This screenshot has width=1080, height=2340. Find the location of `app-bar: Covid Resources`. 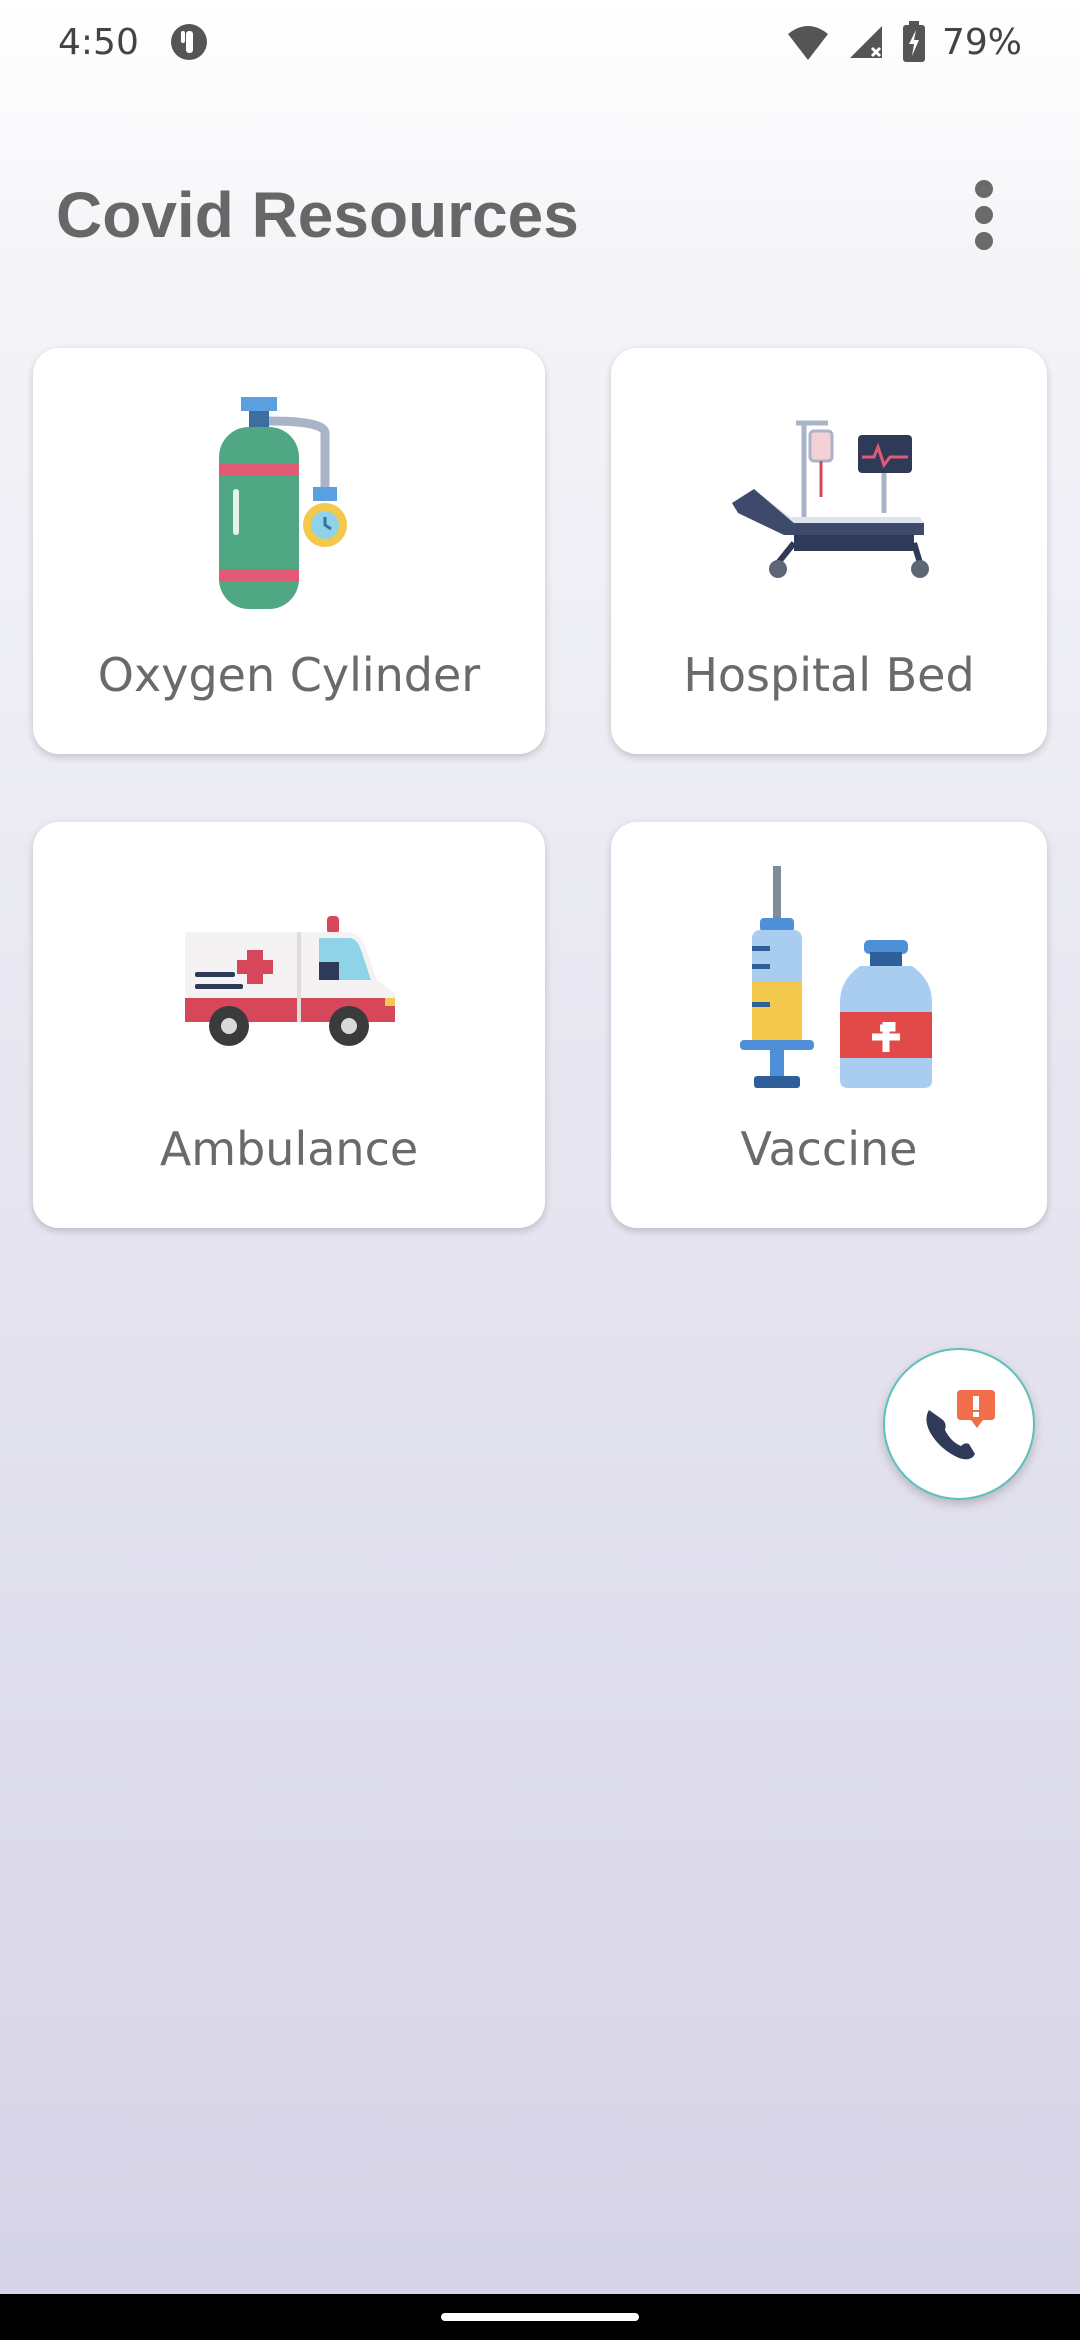

app-bar: Covid Resources is located at coordinates (540, 215).